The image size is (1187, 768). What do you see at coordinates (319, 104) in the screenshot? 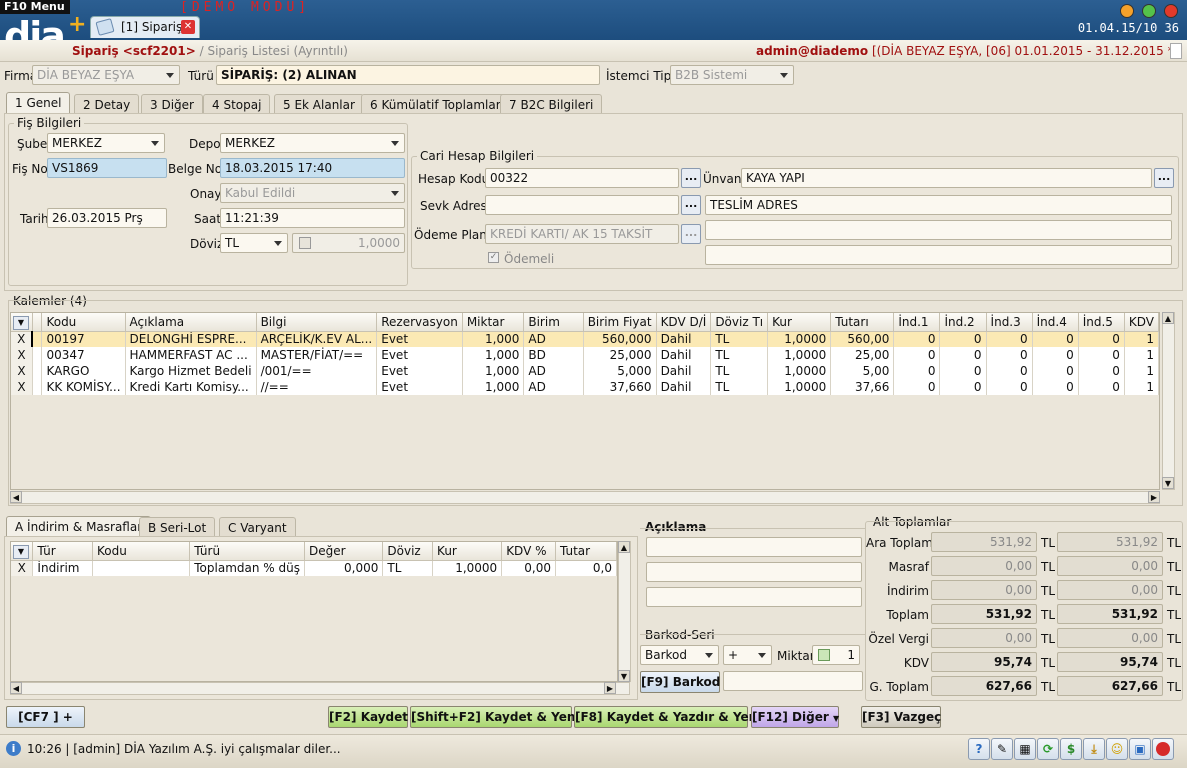
I see `tab-ek-alanlar: 5 Ek Alanlar` at bounding box center [319, 104].